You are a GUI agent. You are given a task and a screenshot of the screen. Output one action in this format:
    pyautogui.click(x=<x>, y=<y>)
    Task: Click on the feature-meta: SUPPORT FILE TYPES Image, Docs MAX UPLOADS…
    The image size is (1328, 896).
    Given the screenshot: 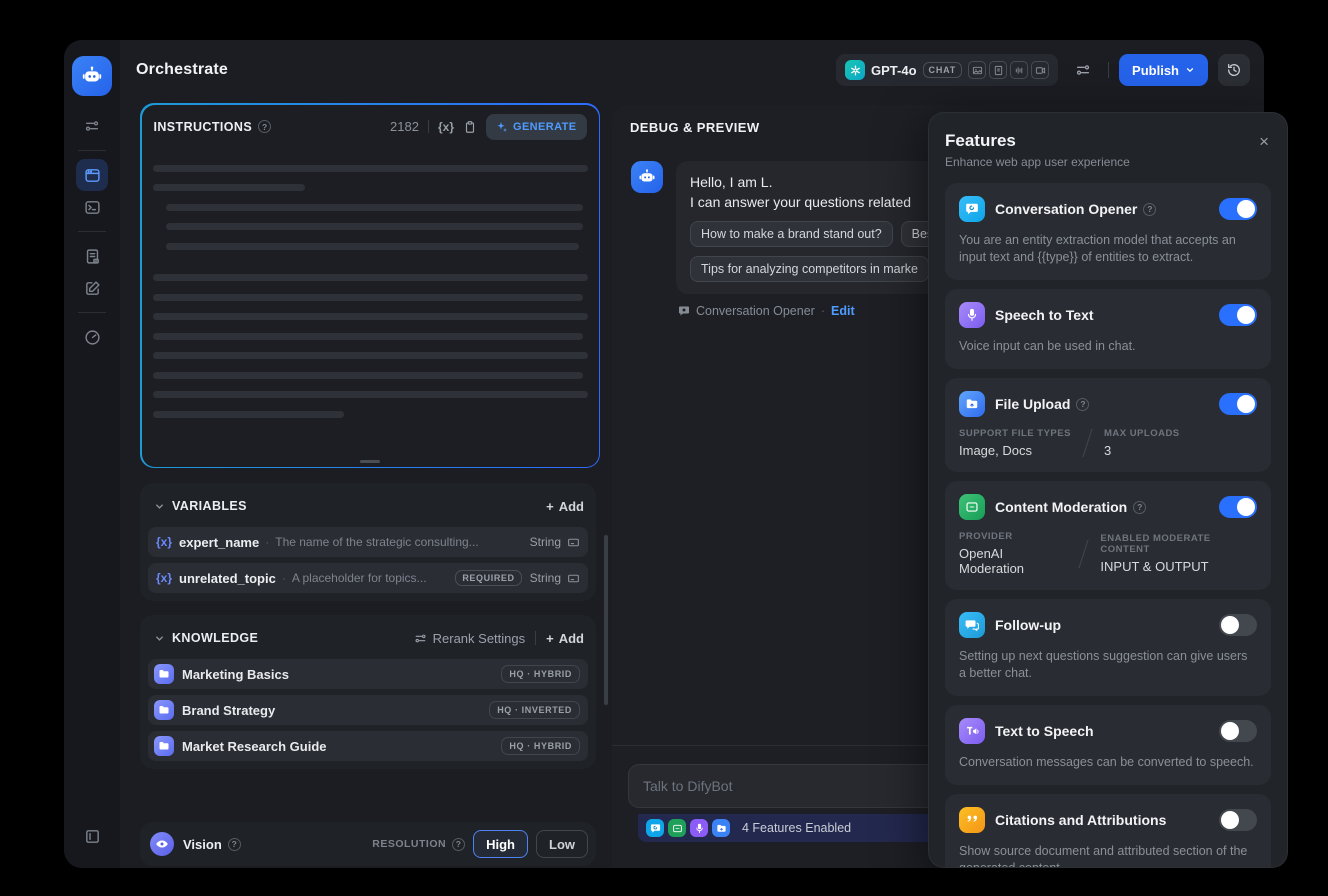 What is the action you would take?
    pyautogui.click(x=1108, y=443)
    